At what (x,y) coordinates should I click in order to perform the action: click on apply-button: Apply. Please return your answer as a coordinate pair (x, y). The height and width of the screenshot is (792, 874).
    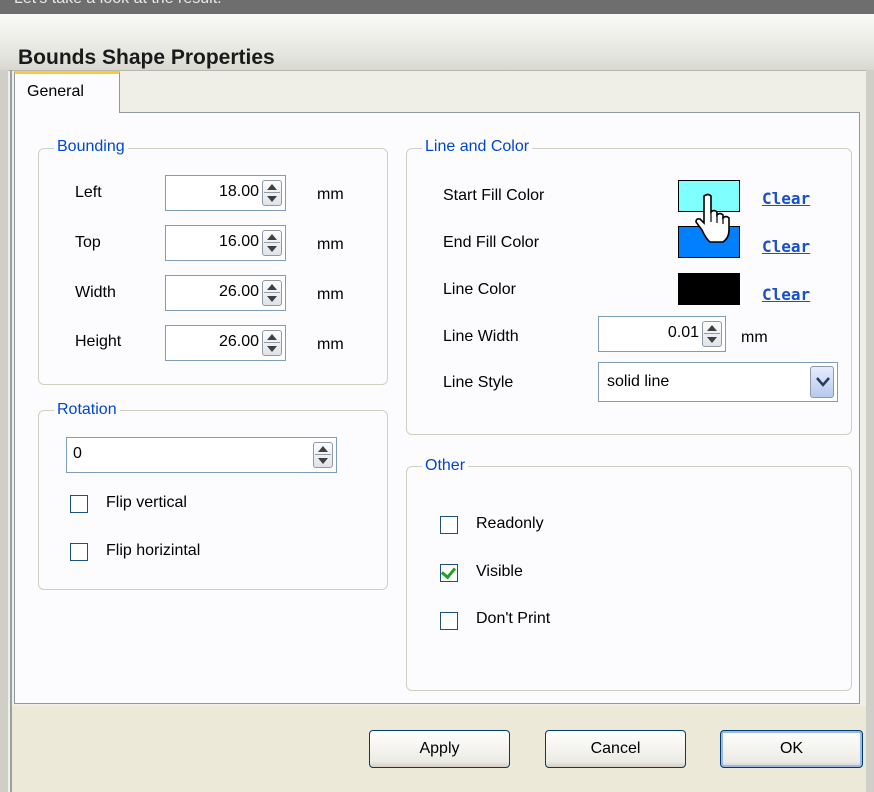
    Looking at the image, I should click on (439, 749).